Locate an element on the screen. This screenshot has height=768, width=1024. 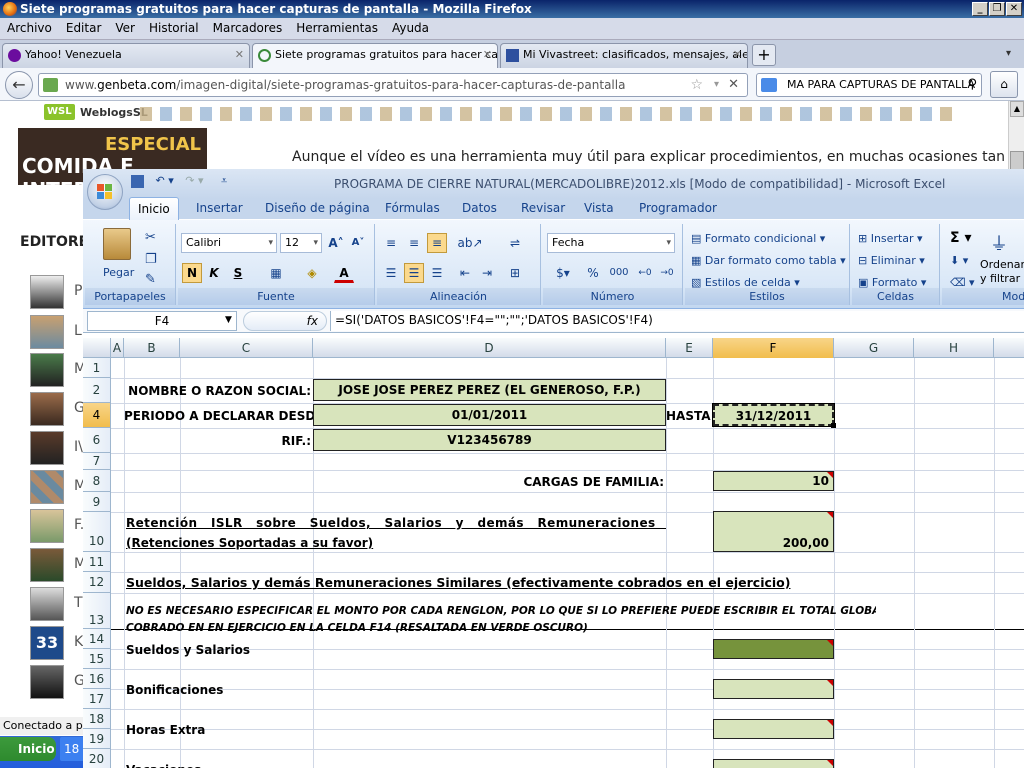
url-dropdown-icon: ▾ is located at coordinates (716, 85).